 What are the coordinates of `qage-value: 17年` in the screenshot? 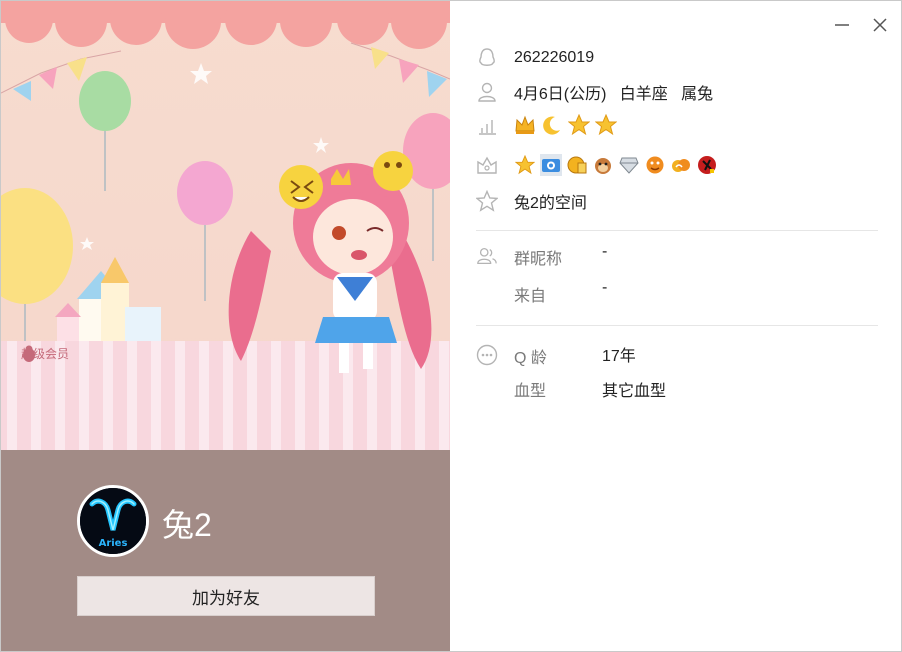 It's located at (619, 356).